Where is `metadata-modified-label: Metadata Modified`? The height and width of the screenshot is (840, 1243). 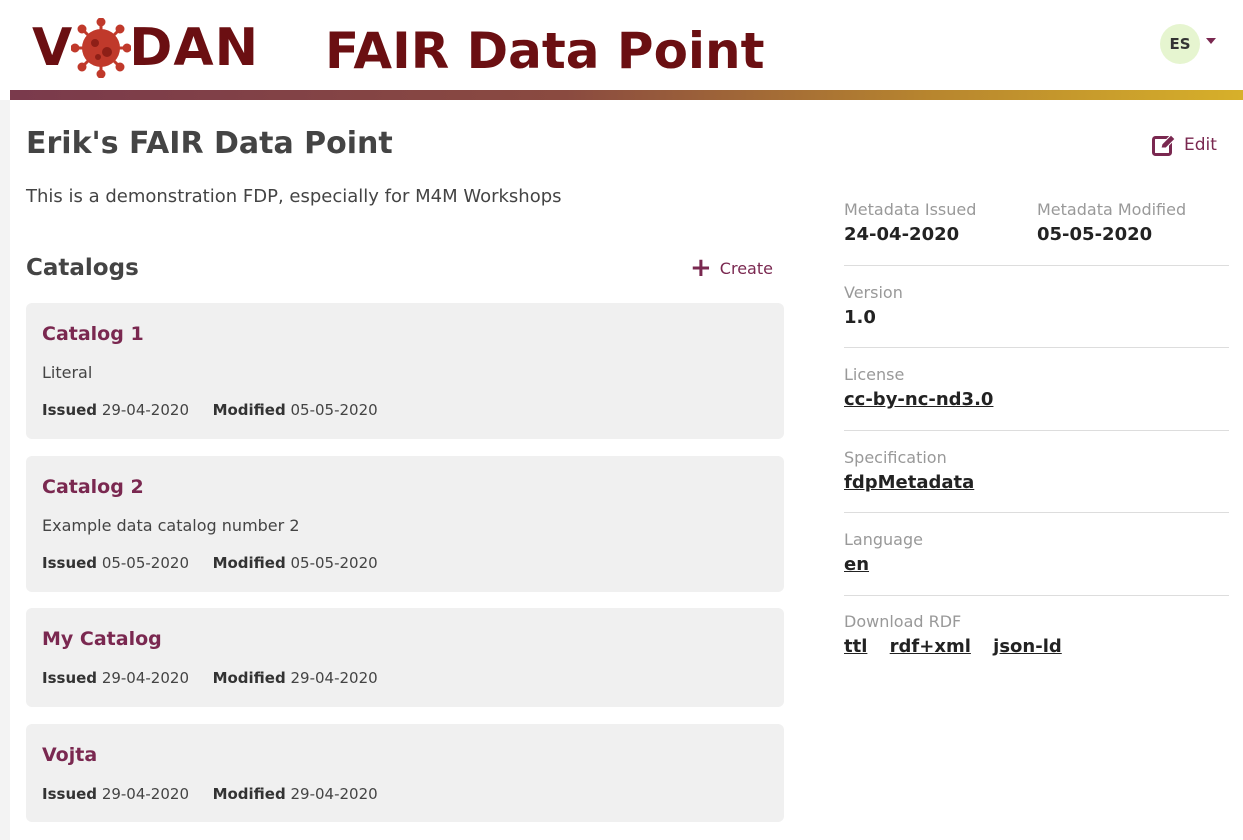
metadata-modified-label: Metadata Modified is located at coordinates (1112, 209).